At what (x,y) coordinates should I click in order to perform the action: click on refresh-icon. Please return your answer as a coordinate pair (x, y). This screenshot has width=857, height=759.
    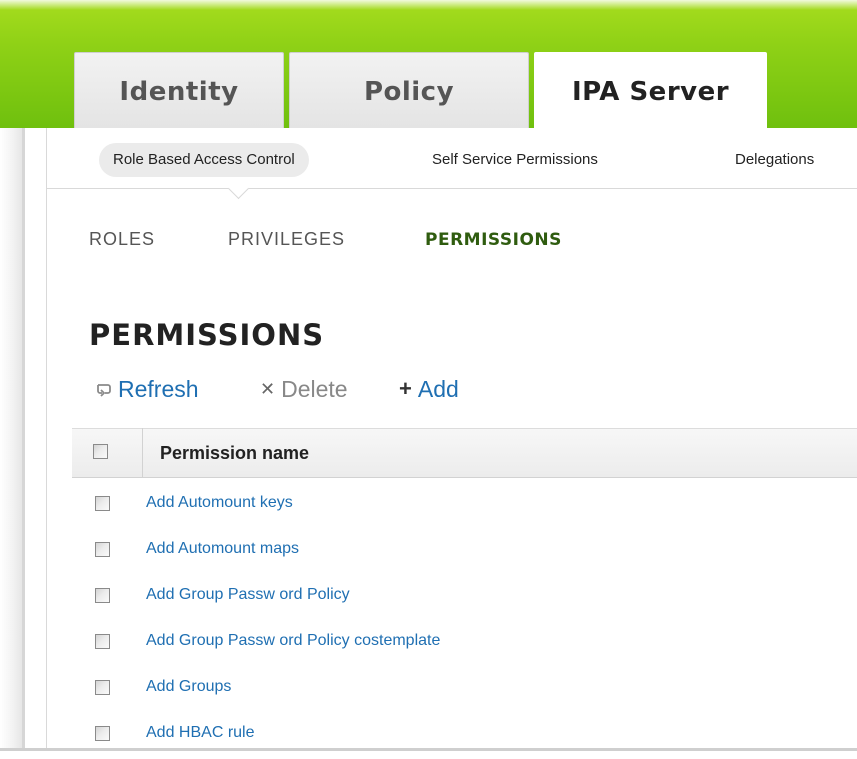
    Looking at the image, I should click on (104, 389).